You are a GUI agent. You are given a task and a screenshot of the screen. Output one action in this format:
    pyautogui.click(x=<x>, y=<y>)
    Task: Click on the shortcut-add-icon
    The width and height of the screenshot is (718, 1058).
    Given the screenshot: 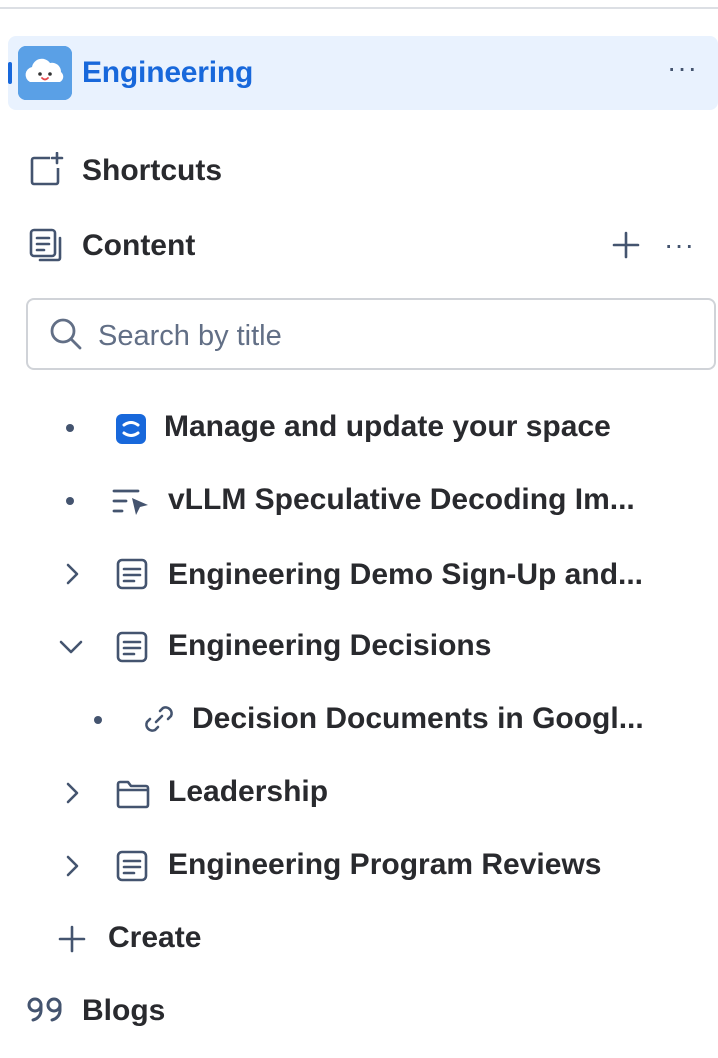 What is the action you would take?
    pyautogui.click(x=46, y=172)
    